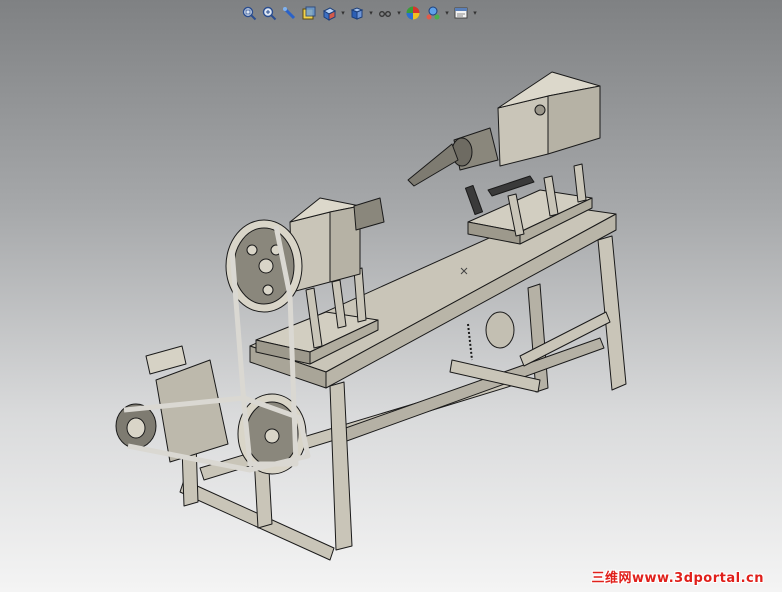 The width and height of the screenshot is (782, 592). What do you see at coordinates (538, 338) in the screenshot?
I see `frame-leg-back-mid` at bounding box center [538, 338].